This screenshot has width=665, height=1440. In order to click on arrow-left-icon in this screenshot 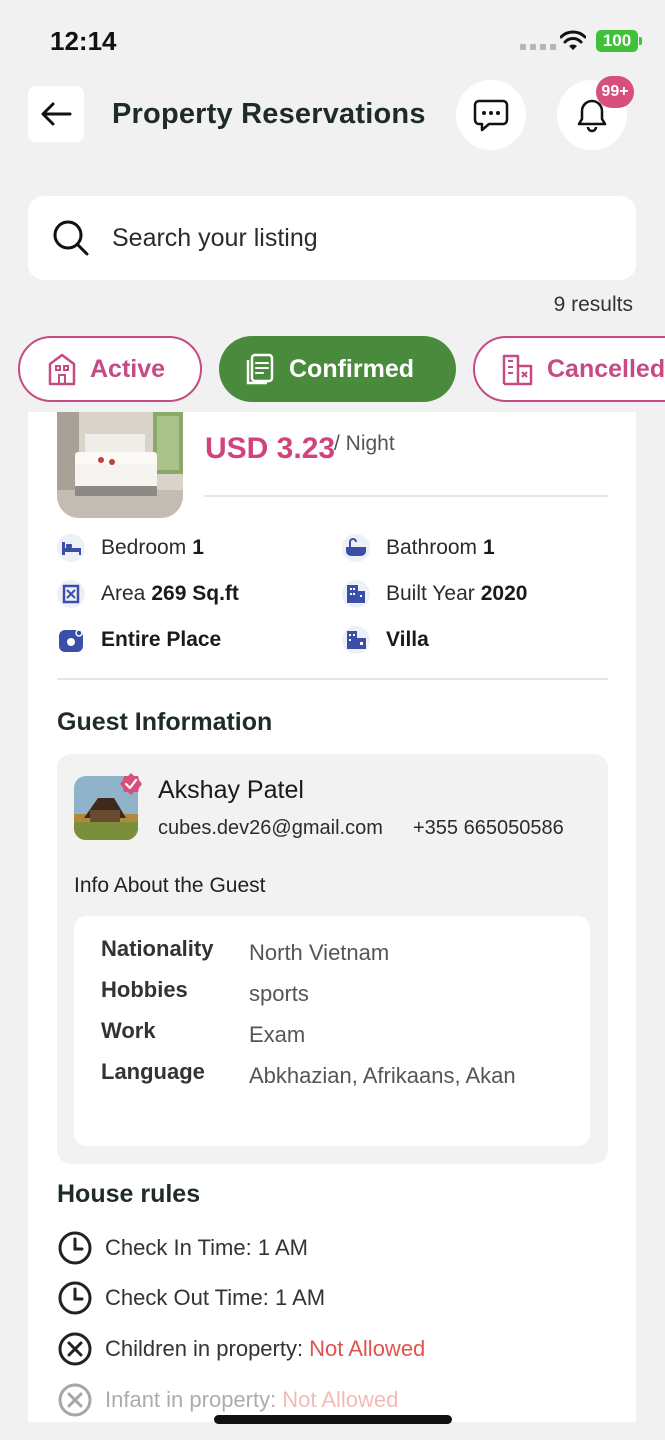, I will do `click(56, 114)`.